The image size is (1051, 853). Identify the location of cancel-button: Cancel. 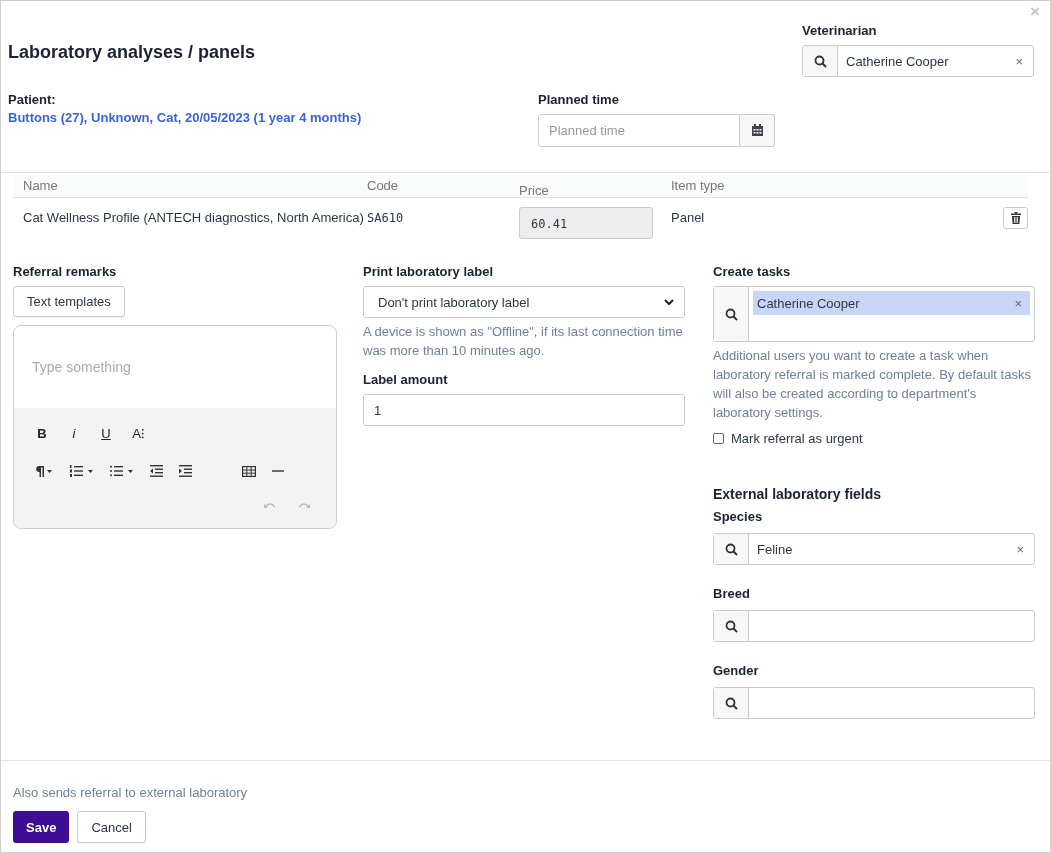
(111, 827).